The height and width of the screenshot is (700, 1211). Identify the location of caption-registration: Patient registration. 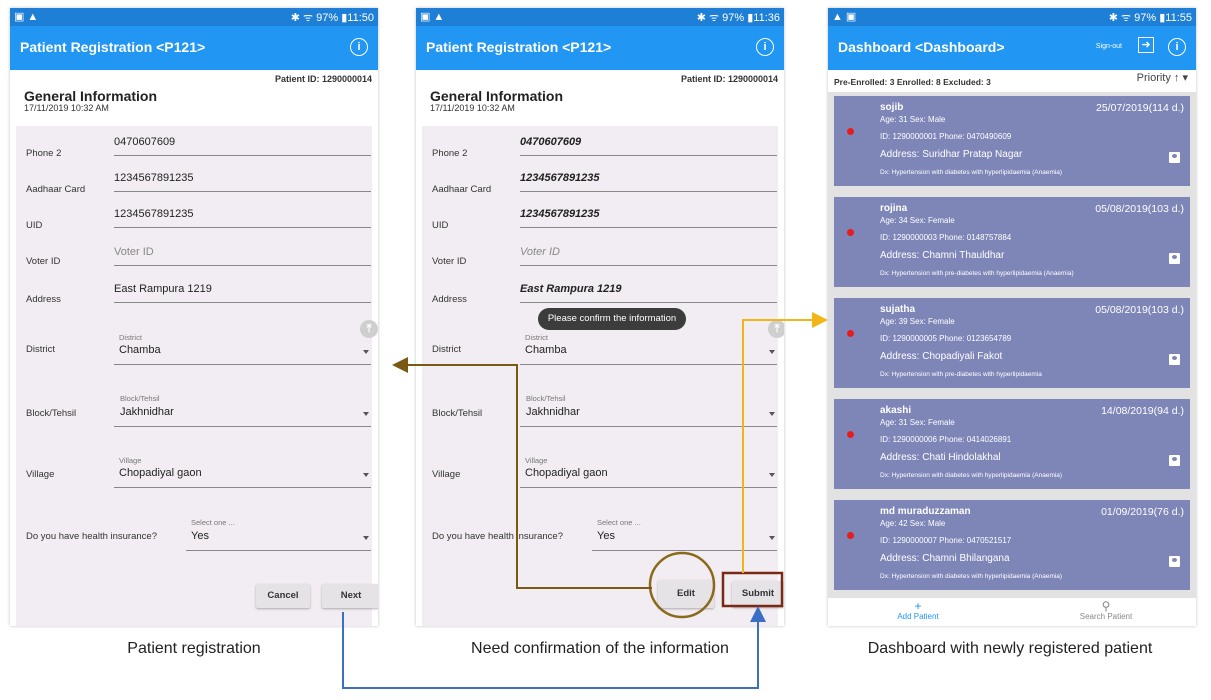
(194, 648).